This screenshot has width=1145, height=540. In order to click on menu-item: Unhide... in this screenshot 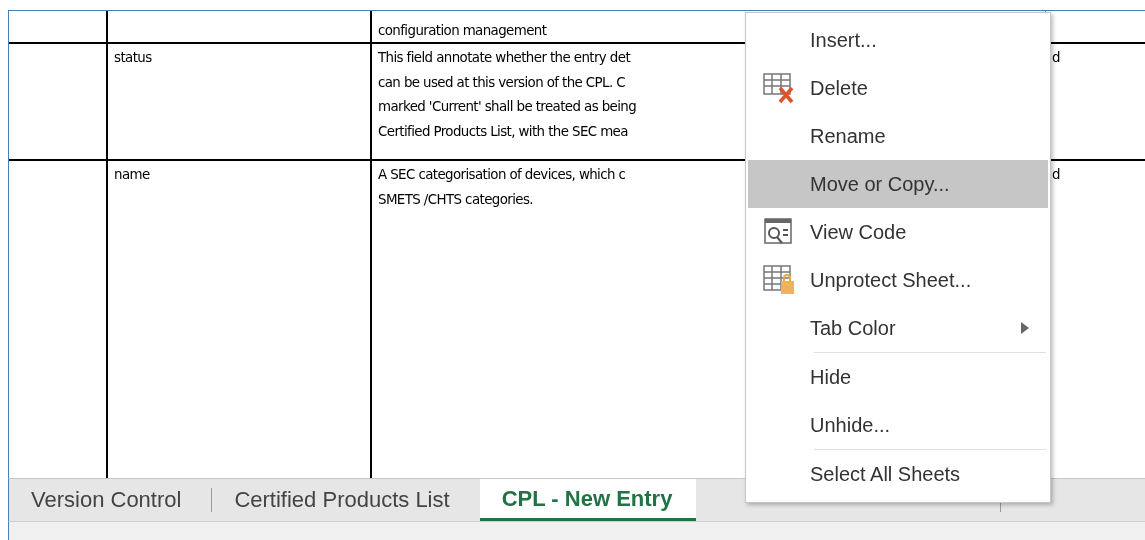, I will do `click(898, 425)`.